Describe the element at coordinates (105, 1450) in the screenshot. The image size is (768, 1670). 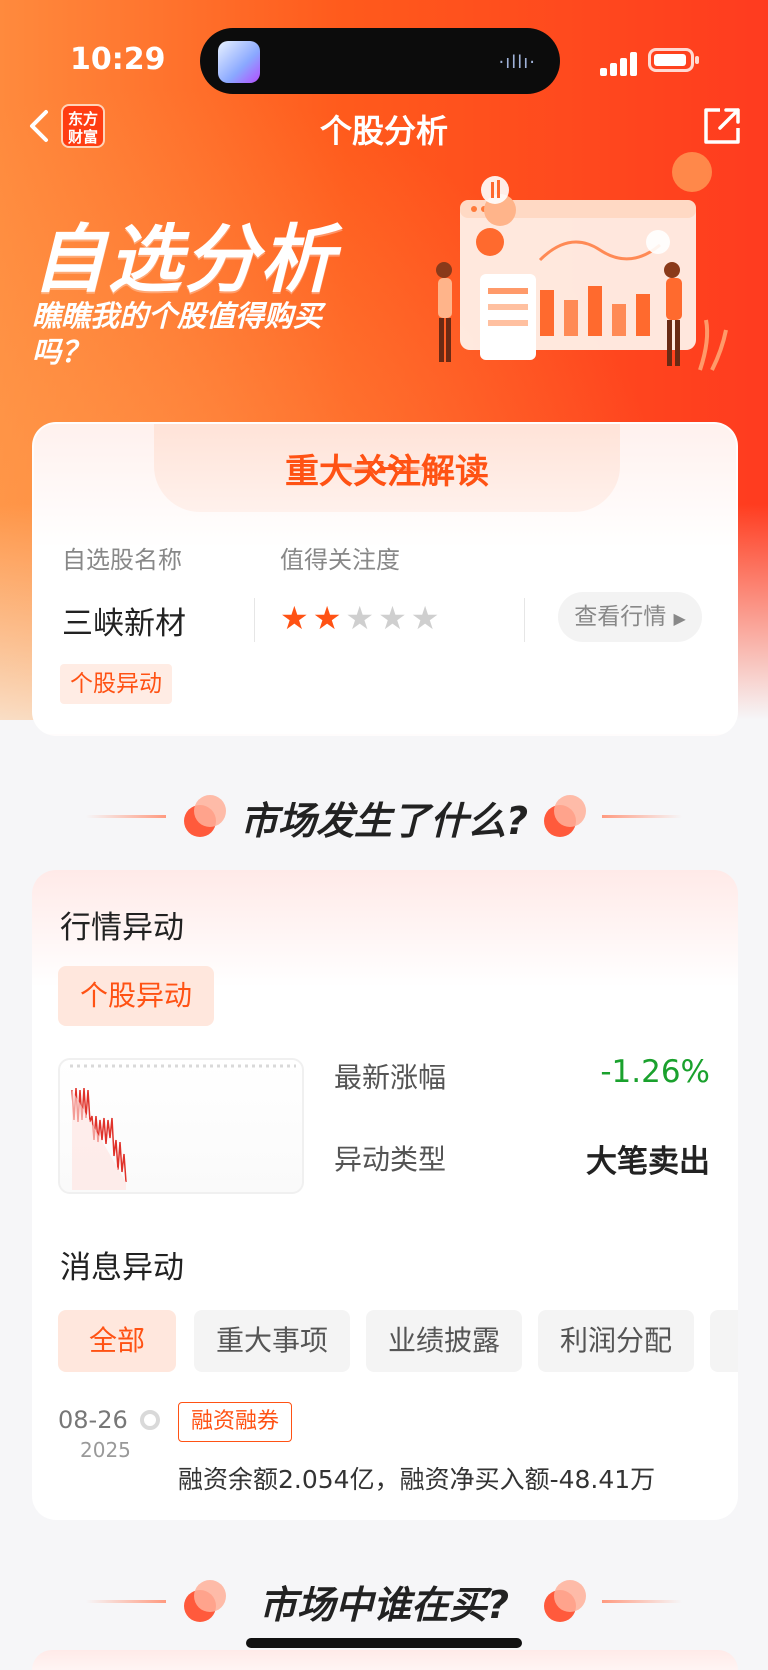
I see `news-year: 2025` at that location.